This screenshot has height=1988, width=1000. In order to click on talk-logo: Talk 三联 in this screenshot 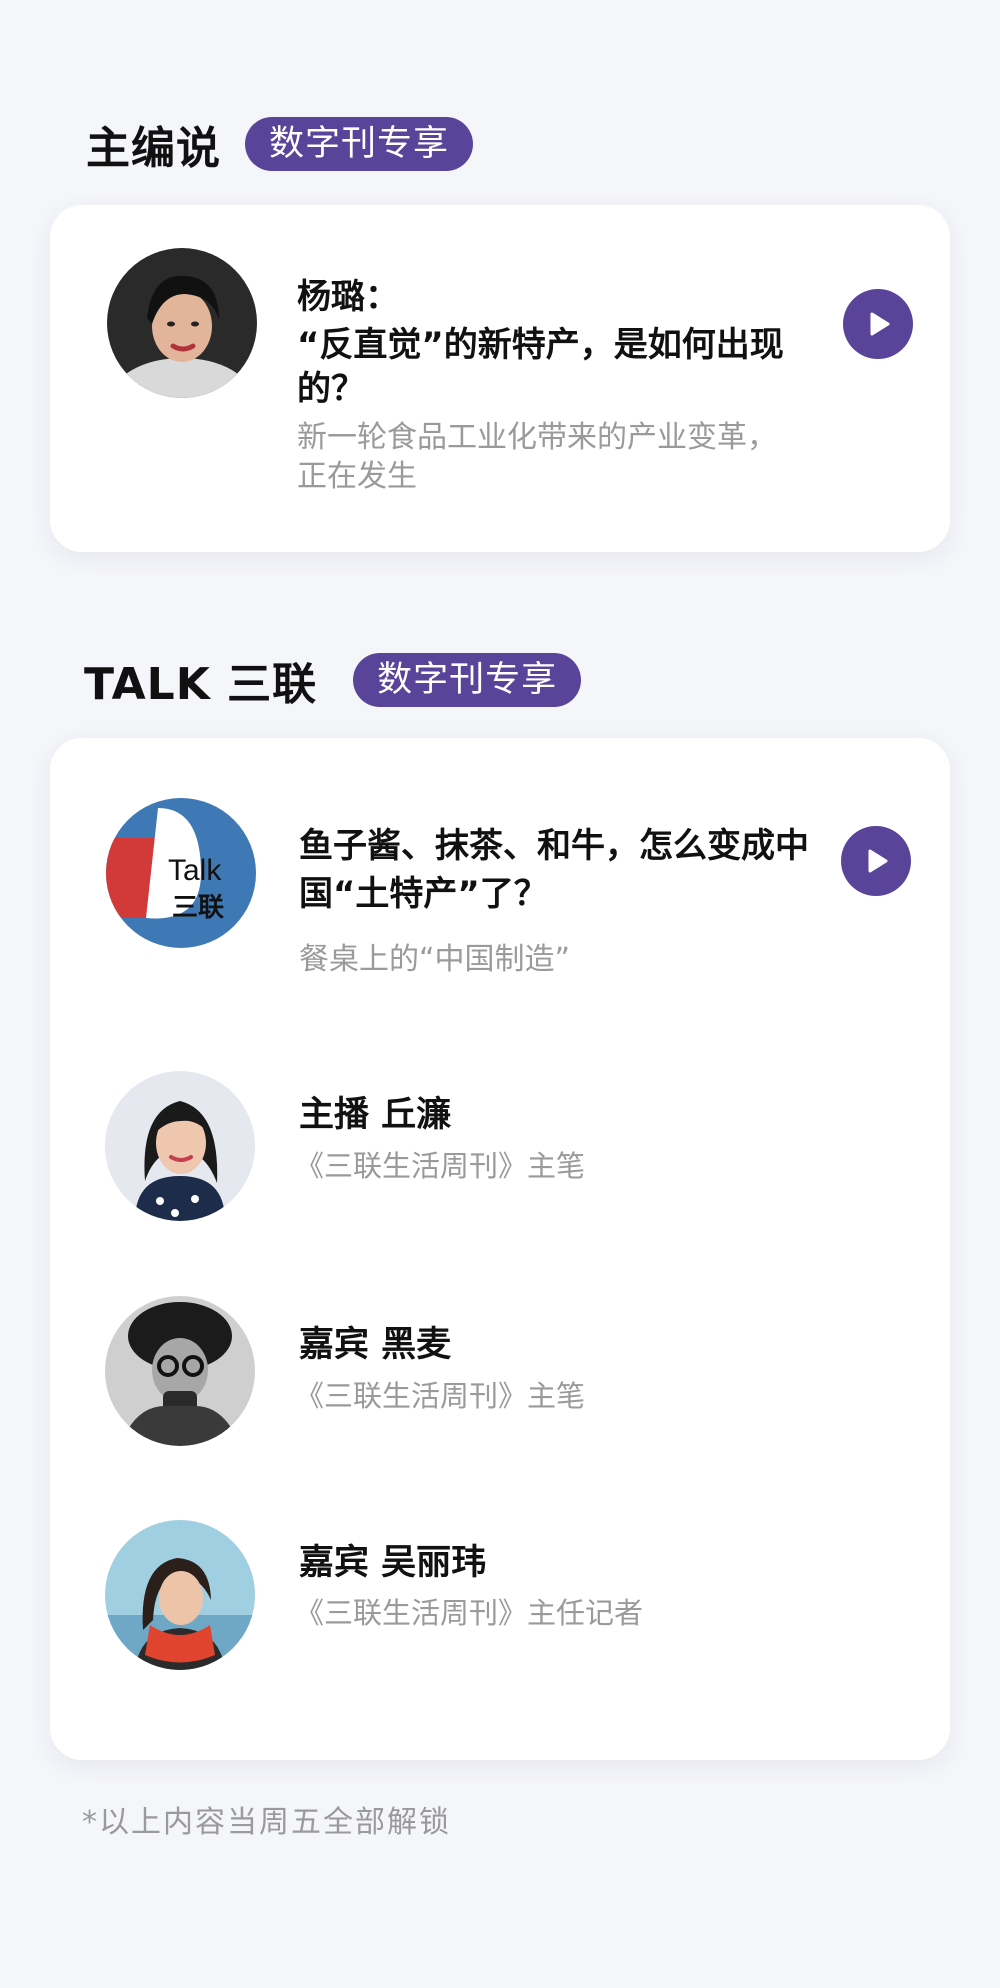, I will do `click(181, 873)`.